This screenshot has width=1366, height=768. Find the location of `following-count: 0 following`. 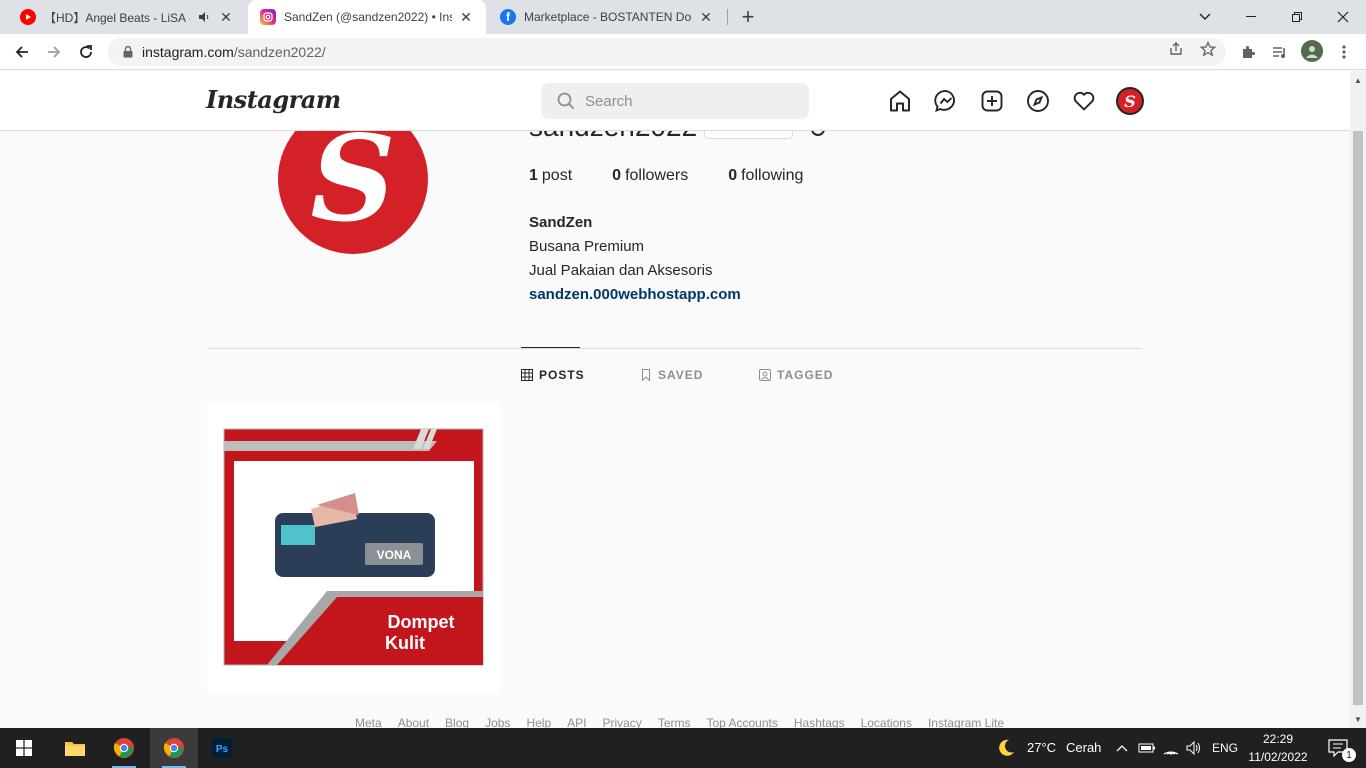

following-count: 0 following is located at coordinates (765, 176).